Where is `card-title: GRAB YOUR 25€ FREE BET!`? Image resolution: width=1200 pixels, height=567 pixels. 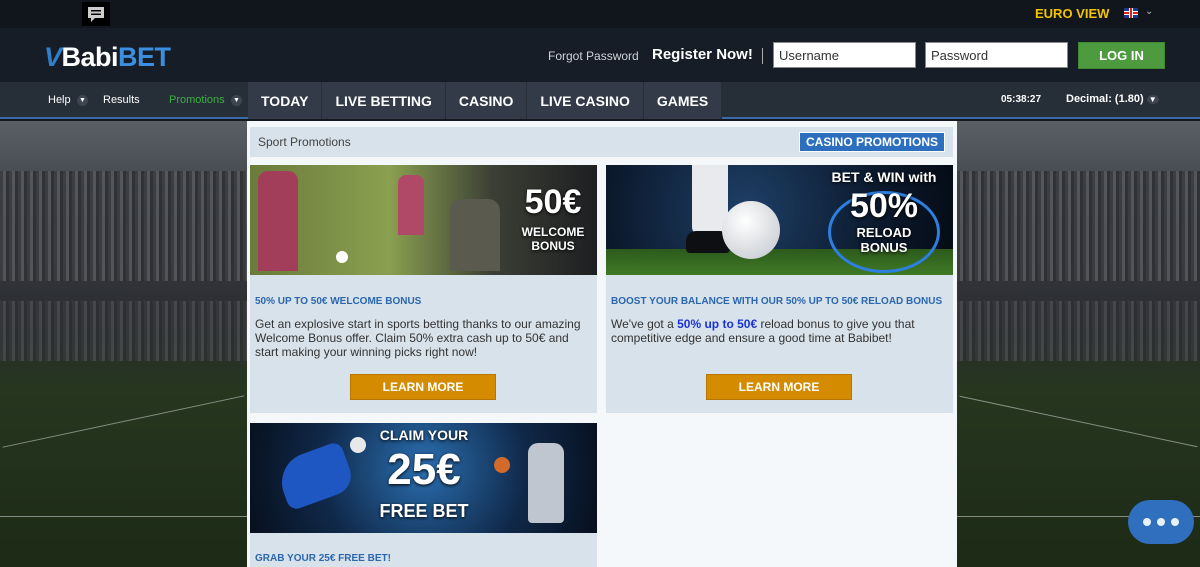 card-title: GRAB YOUR 25€ FREE BET! is located at coordinates (323, 558).